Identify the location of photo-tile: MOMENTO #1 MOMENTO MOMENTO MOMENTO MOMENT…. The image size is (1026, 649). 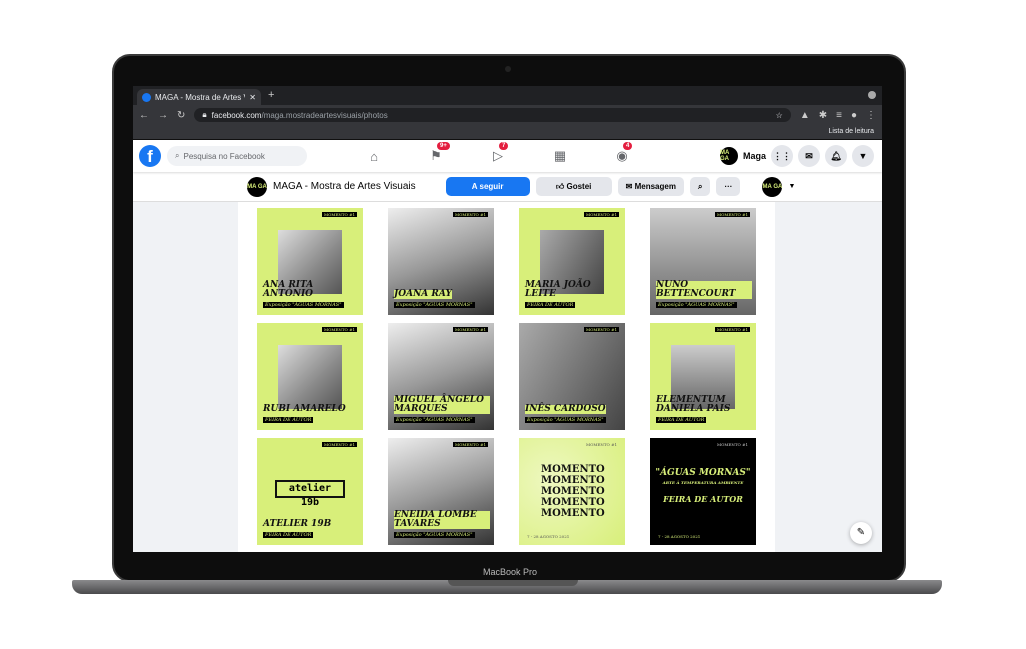
(572, 491).